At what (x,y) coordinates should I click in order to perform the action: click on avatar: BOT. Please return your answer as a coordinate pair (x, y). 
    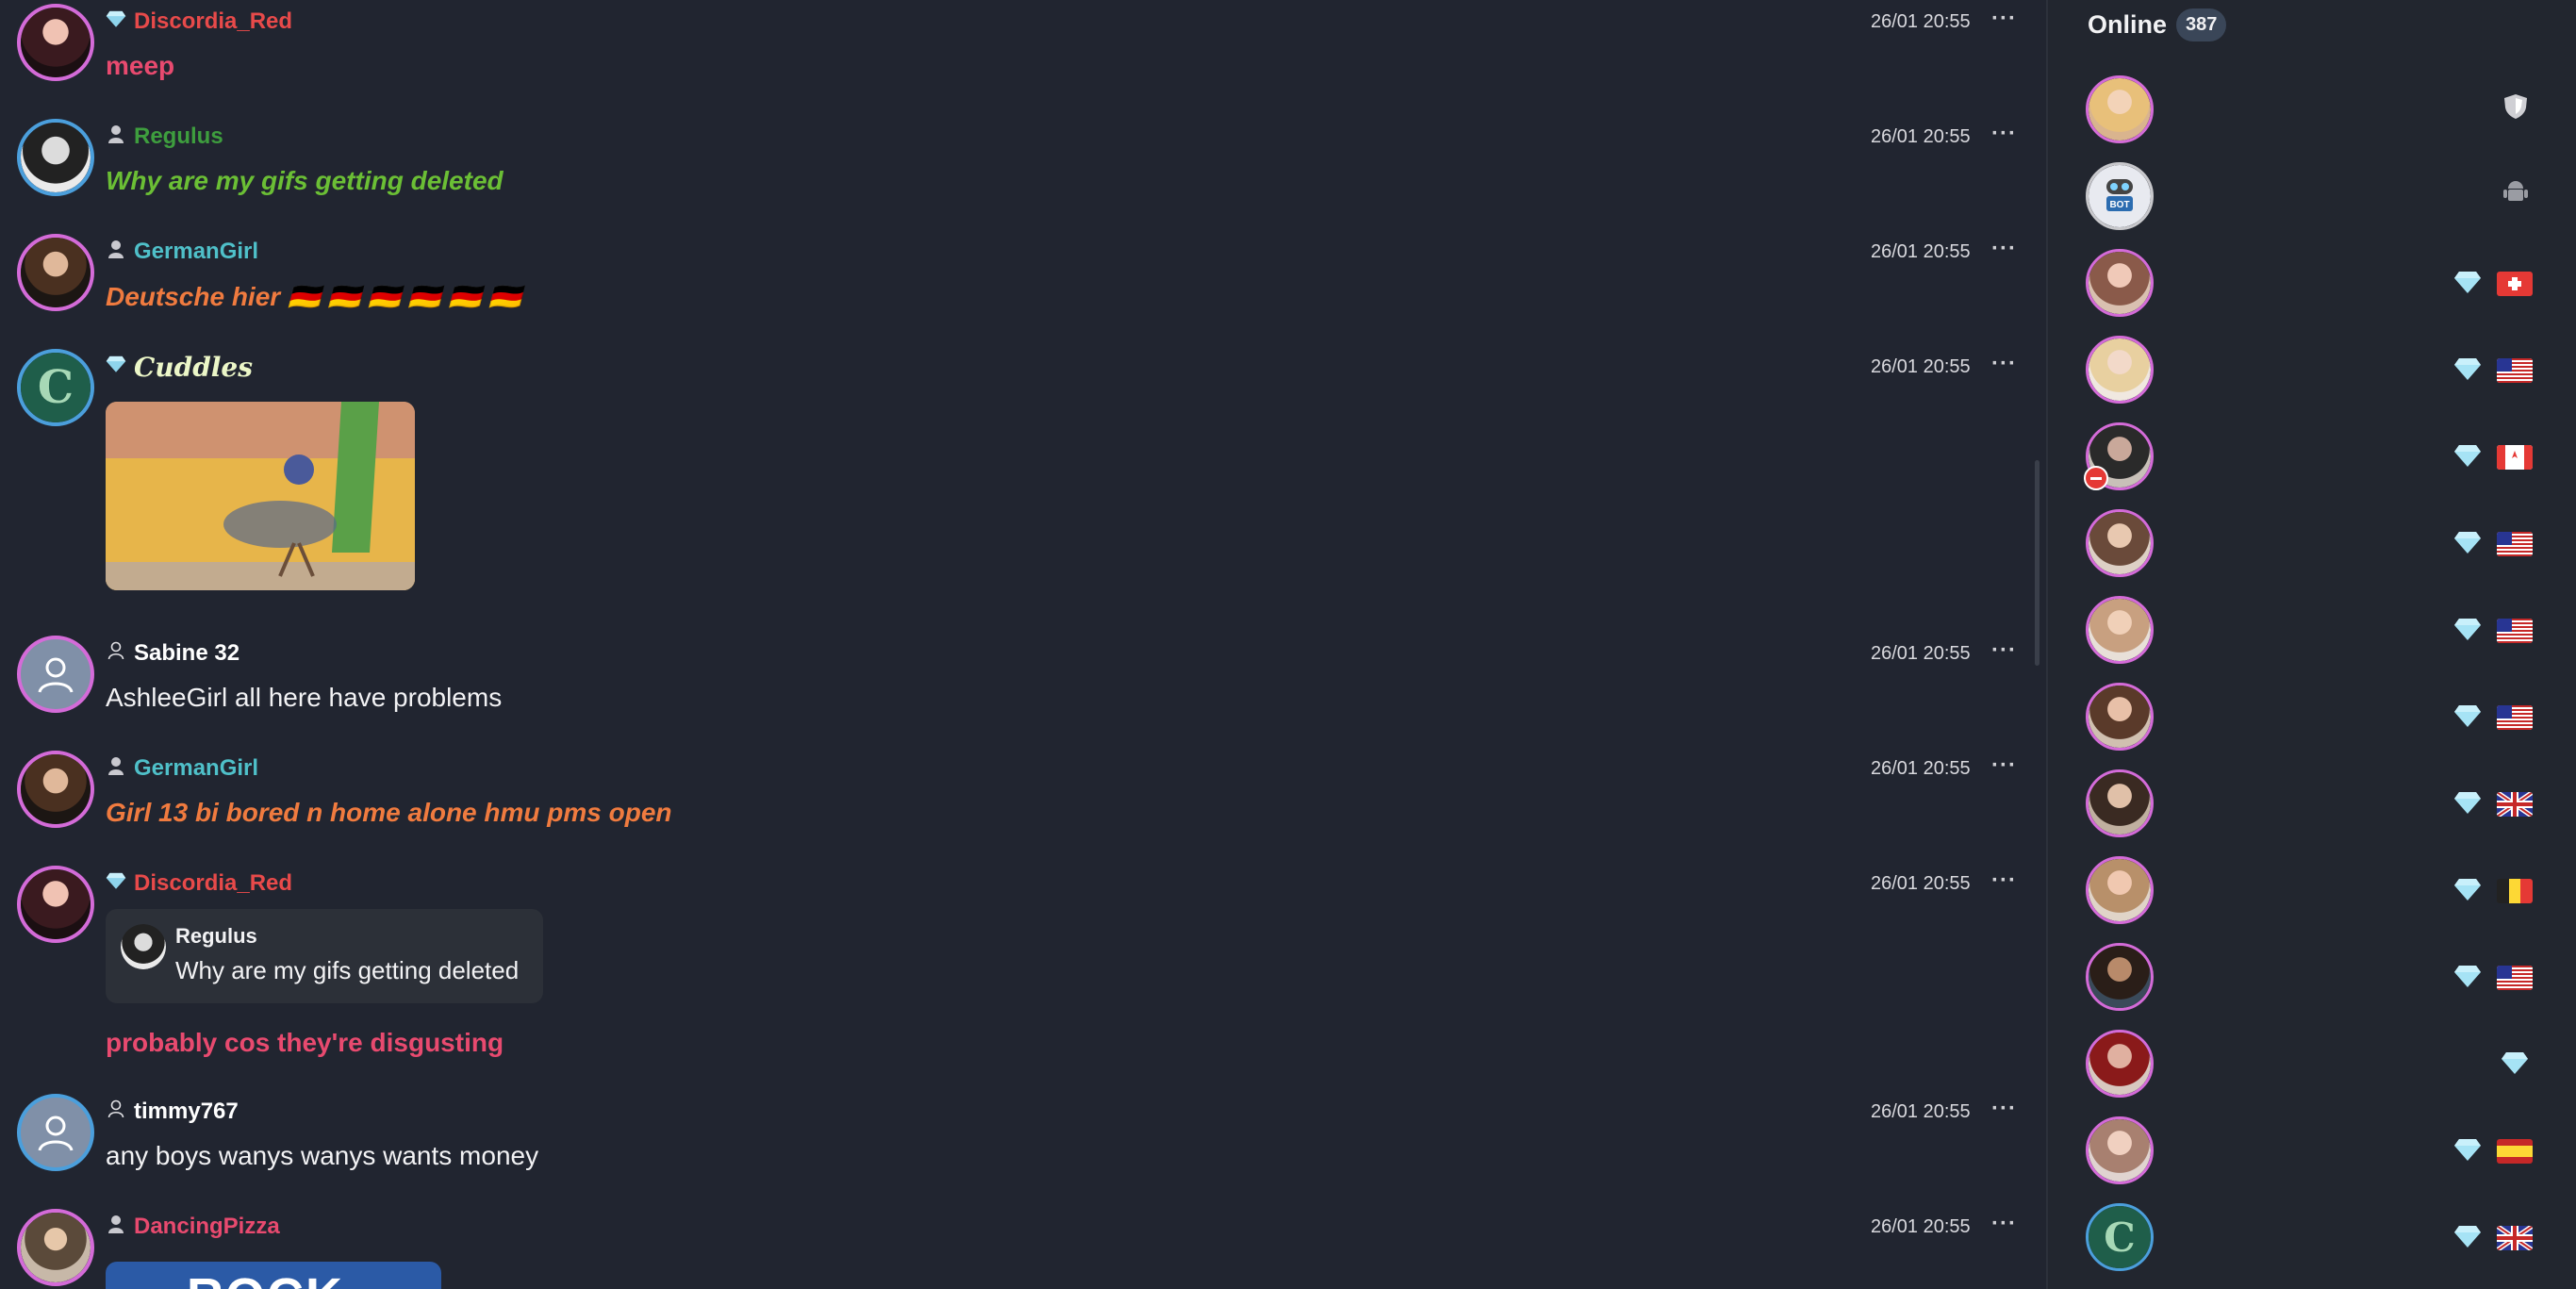
    Looking at the image, I should click on (2120, 196).